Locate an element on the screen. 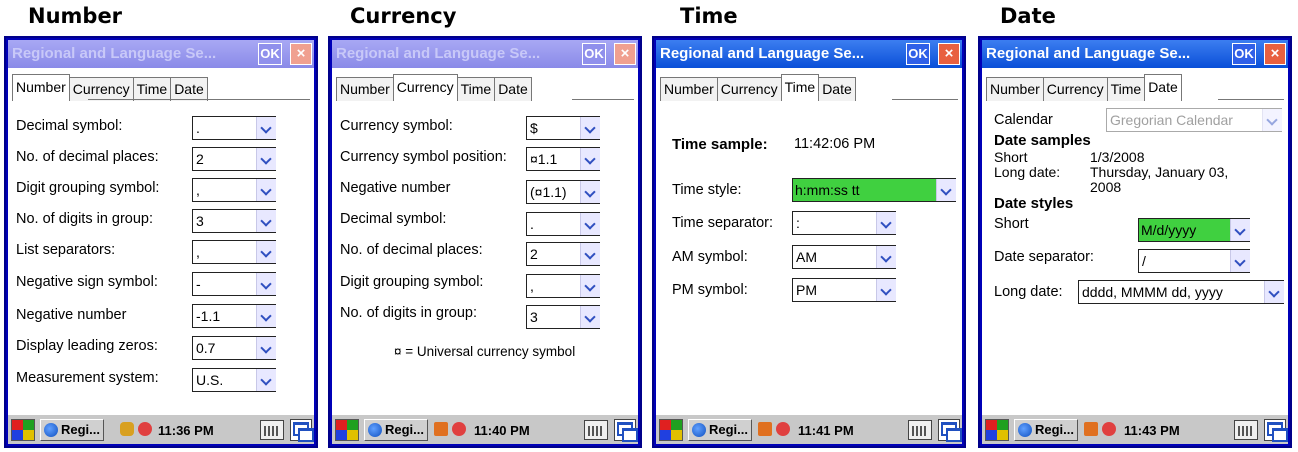 The height and width of the screenshot is (452, 1298). leading-zeros-combo: 0.7 is located at coordinates (234, 348).